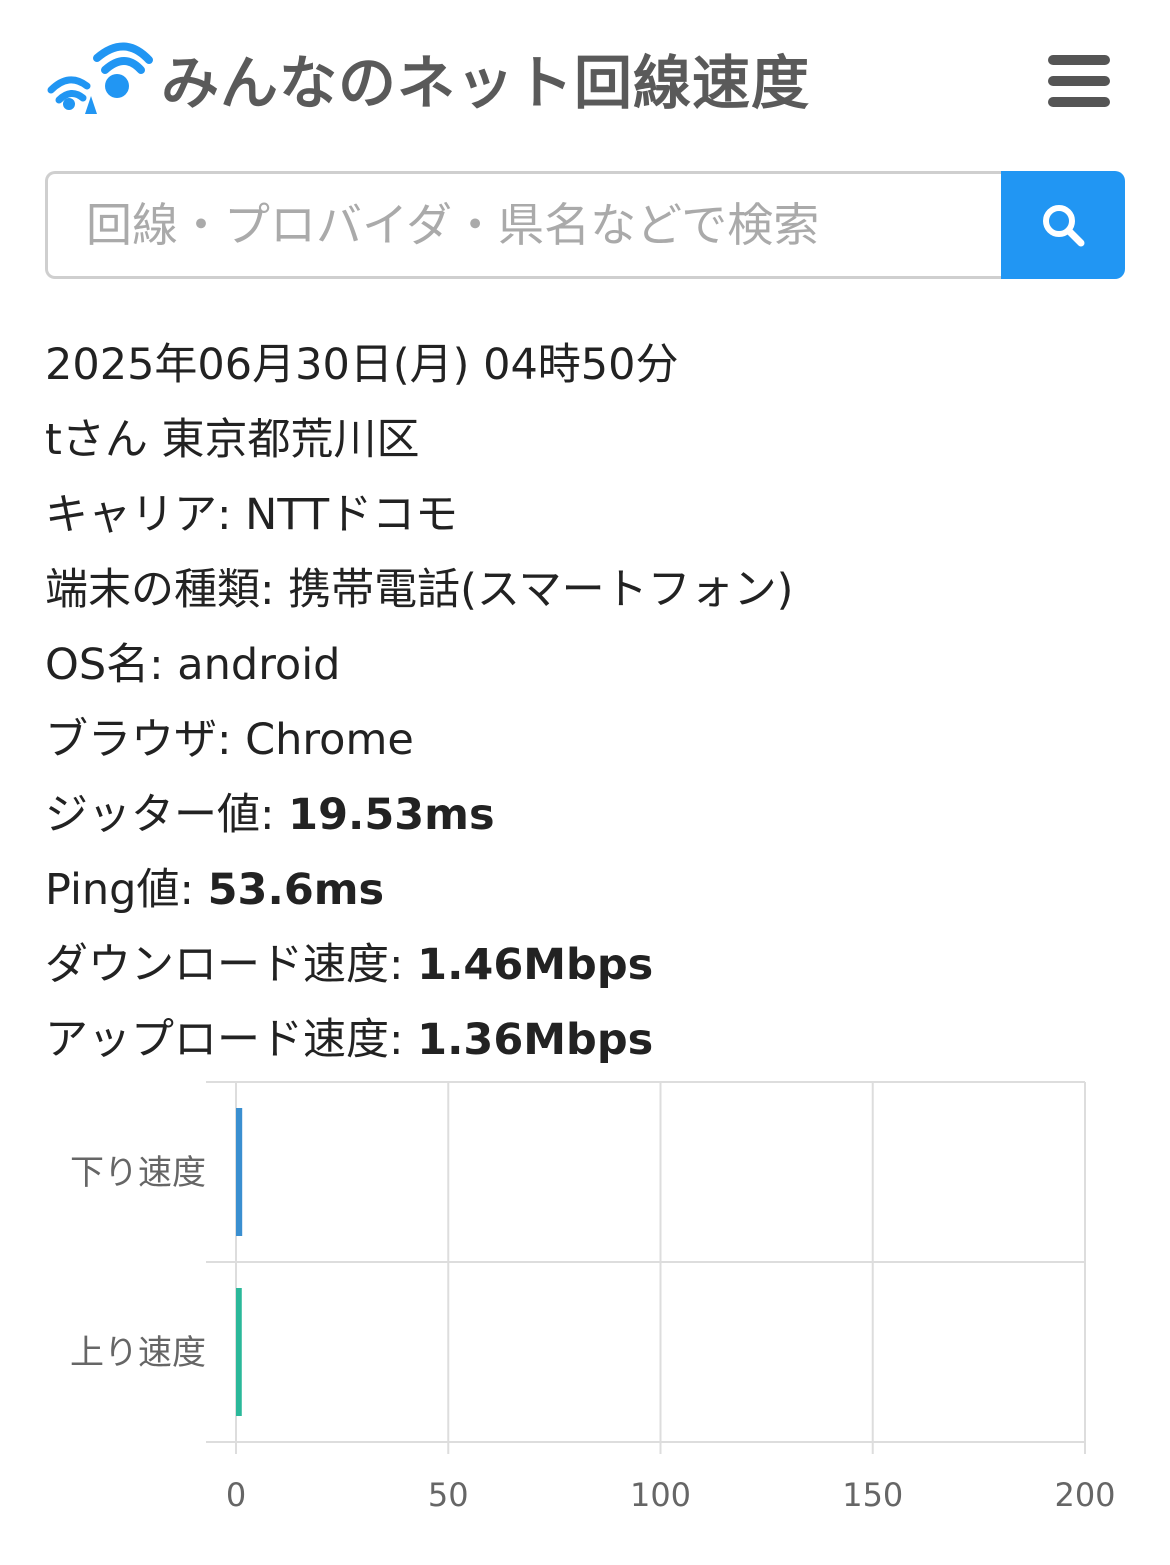 The width and height of the screenshot is (1170, 1565). Describe the element at coordinates (352, 515) in the screenshot. I see `carrier-value: NTTドコモ` at that location.